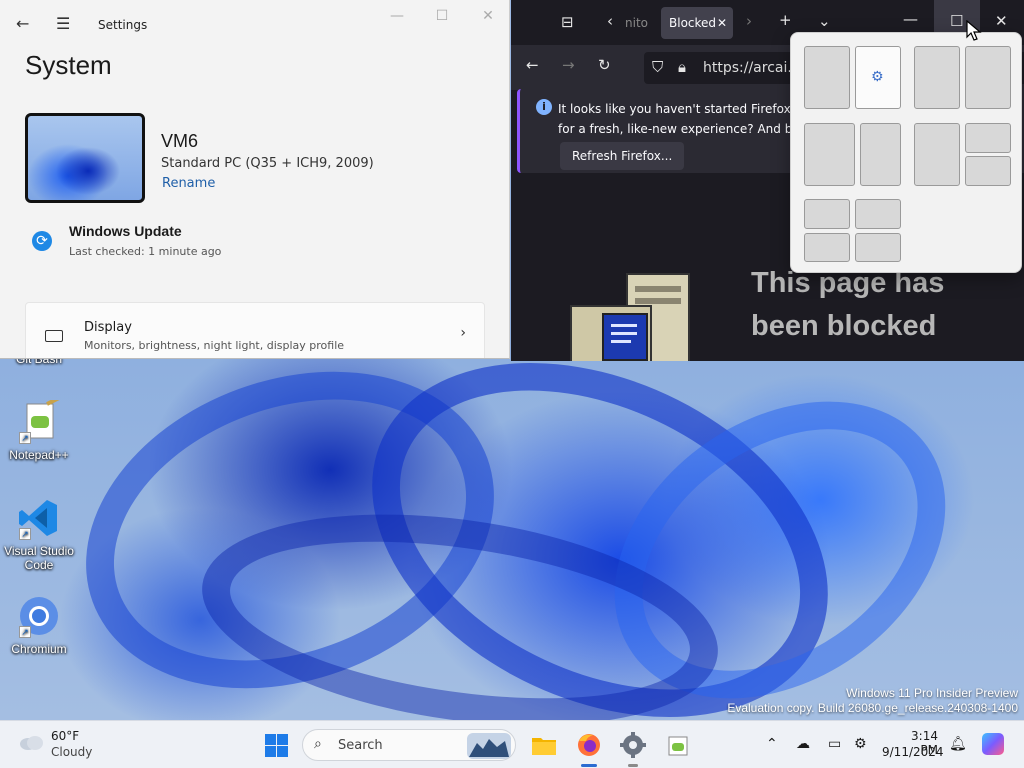  I want to click on blocked-heading-line-2: been blocked, so click(844, 326).